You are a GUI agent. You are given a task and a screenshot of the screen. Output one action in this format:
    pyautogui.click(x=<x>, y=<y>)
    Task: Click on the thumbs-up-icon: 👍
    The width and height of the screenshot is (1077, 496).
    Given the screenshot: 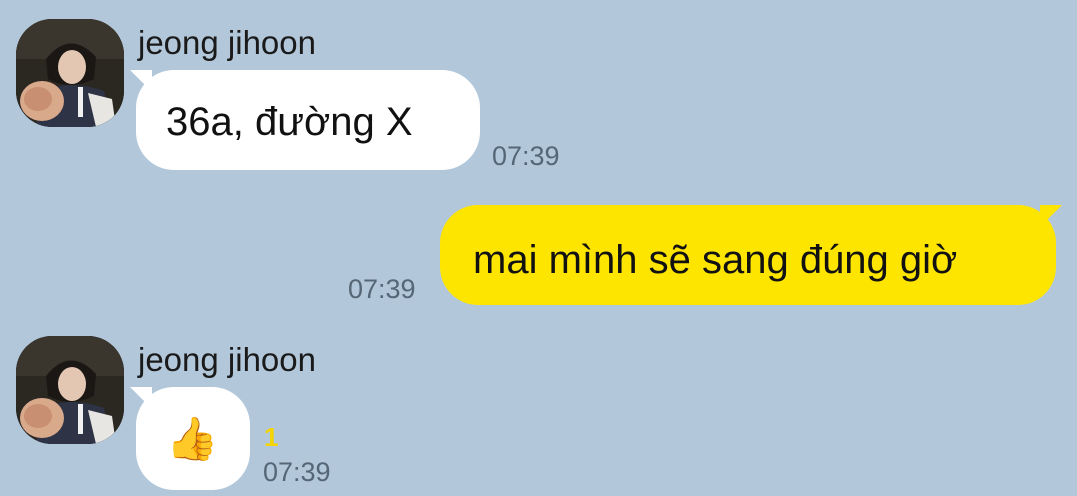 What is the action you would take?
    pyautogui.click(x=192, y=438)
    